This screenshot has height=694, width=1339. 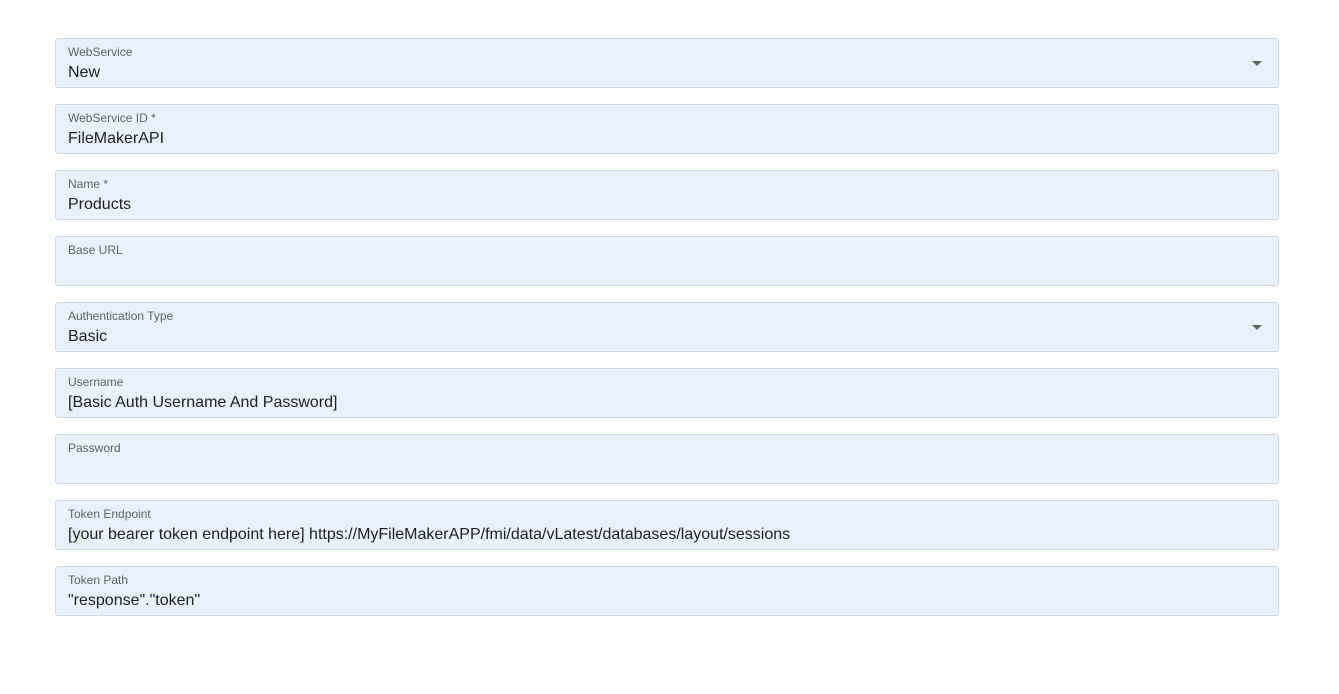 What do you see at coordinates (94, 448) in the screenshot?
I see `password-label: Password` at bounding box center [94, 448].